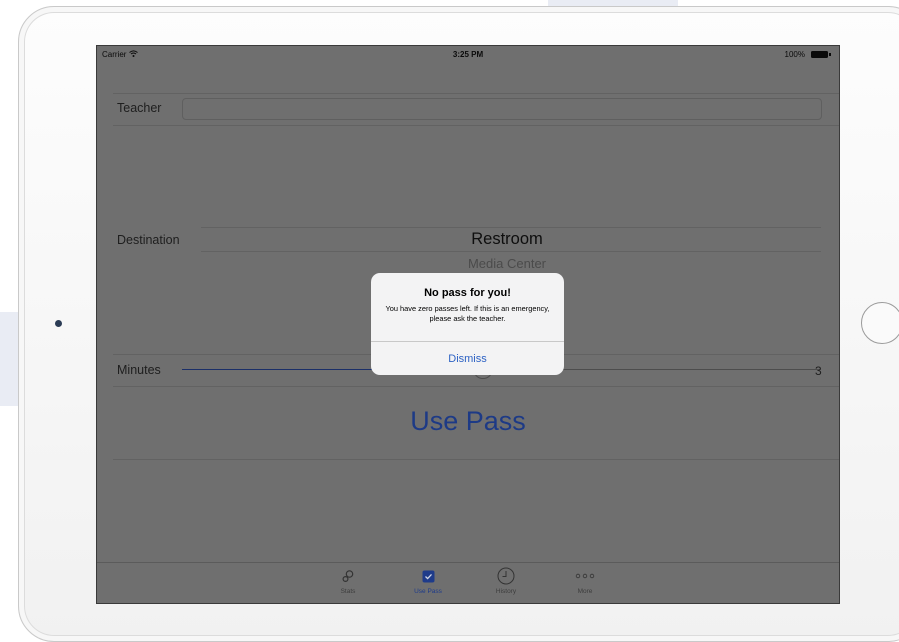 Image resolution: width=899 pixels, height=642 pixels. What do you see at coordinates (818, 371) in the screenshot?
I see `minutes-value: 3` at bounding box center [818, 371].